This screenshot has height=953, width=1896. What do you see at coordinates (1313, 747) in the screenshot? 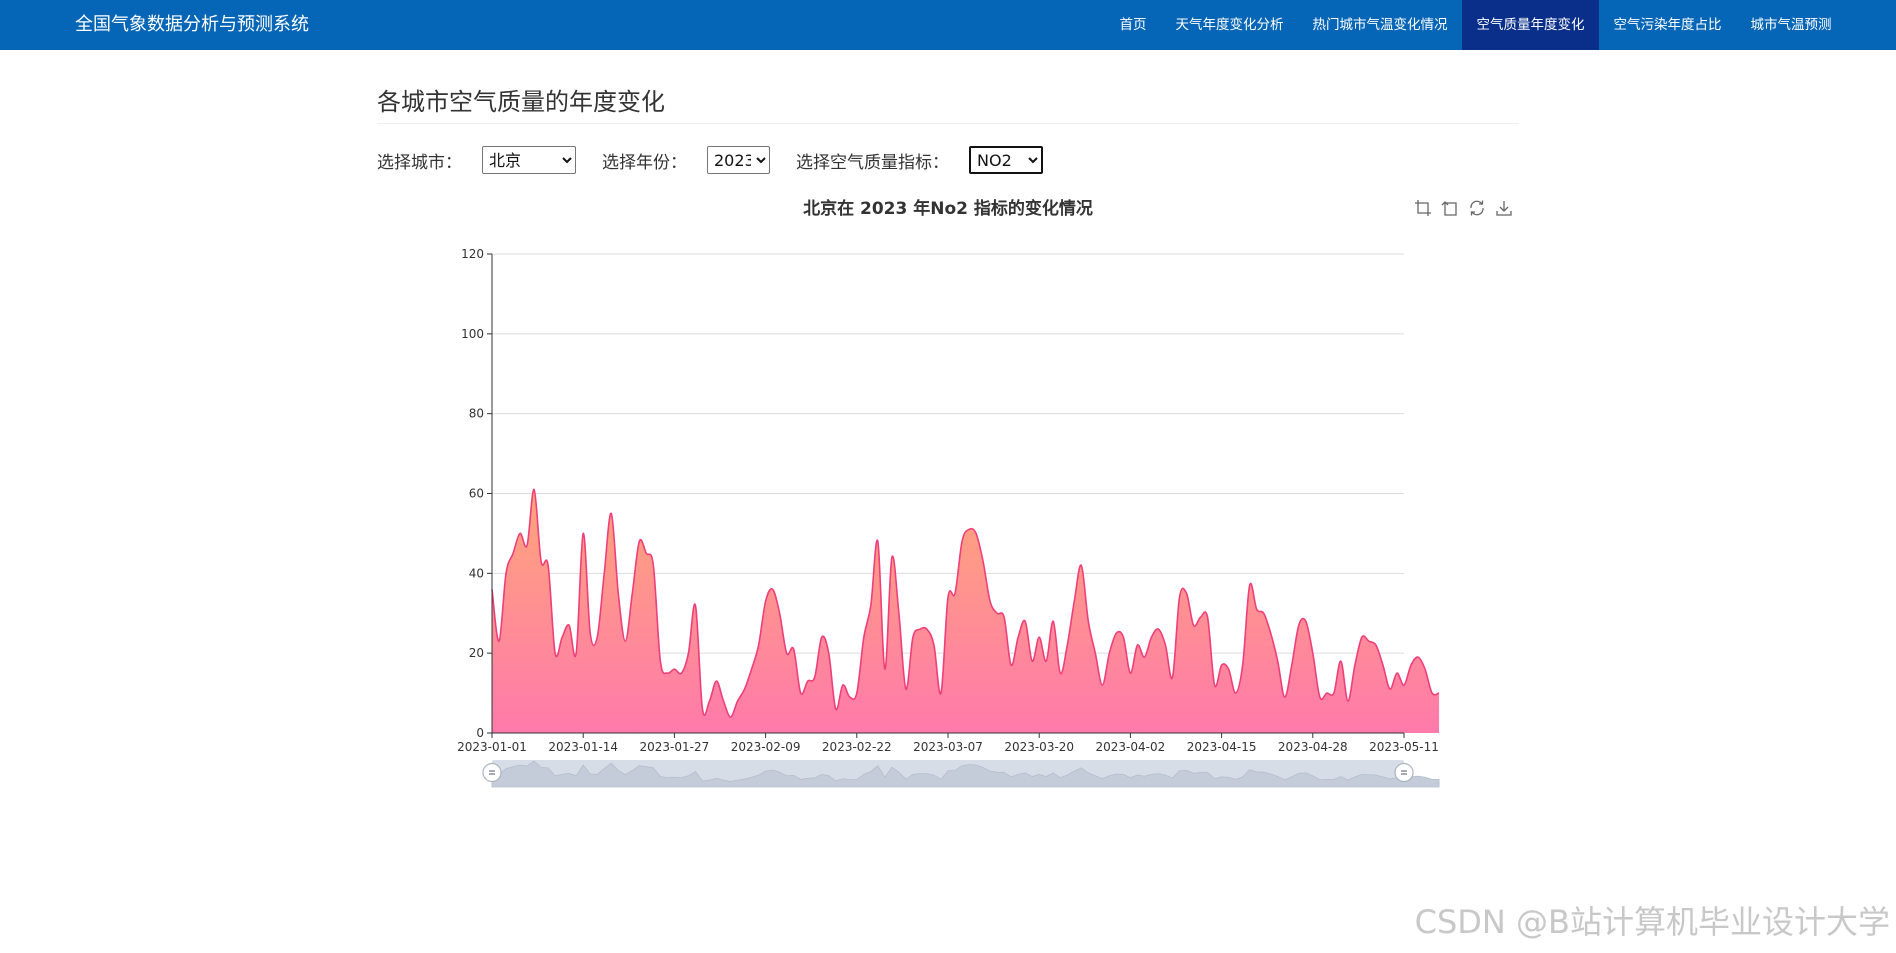
I see `x-tick-label: 2023-04-28` at bounding box center [1313, 747].